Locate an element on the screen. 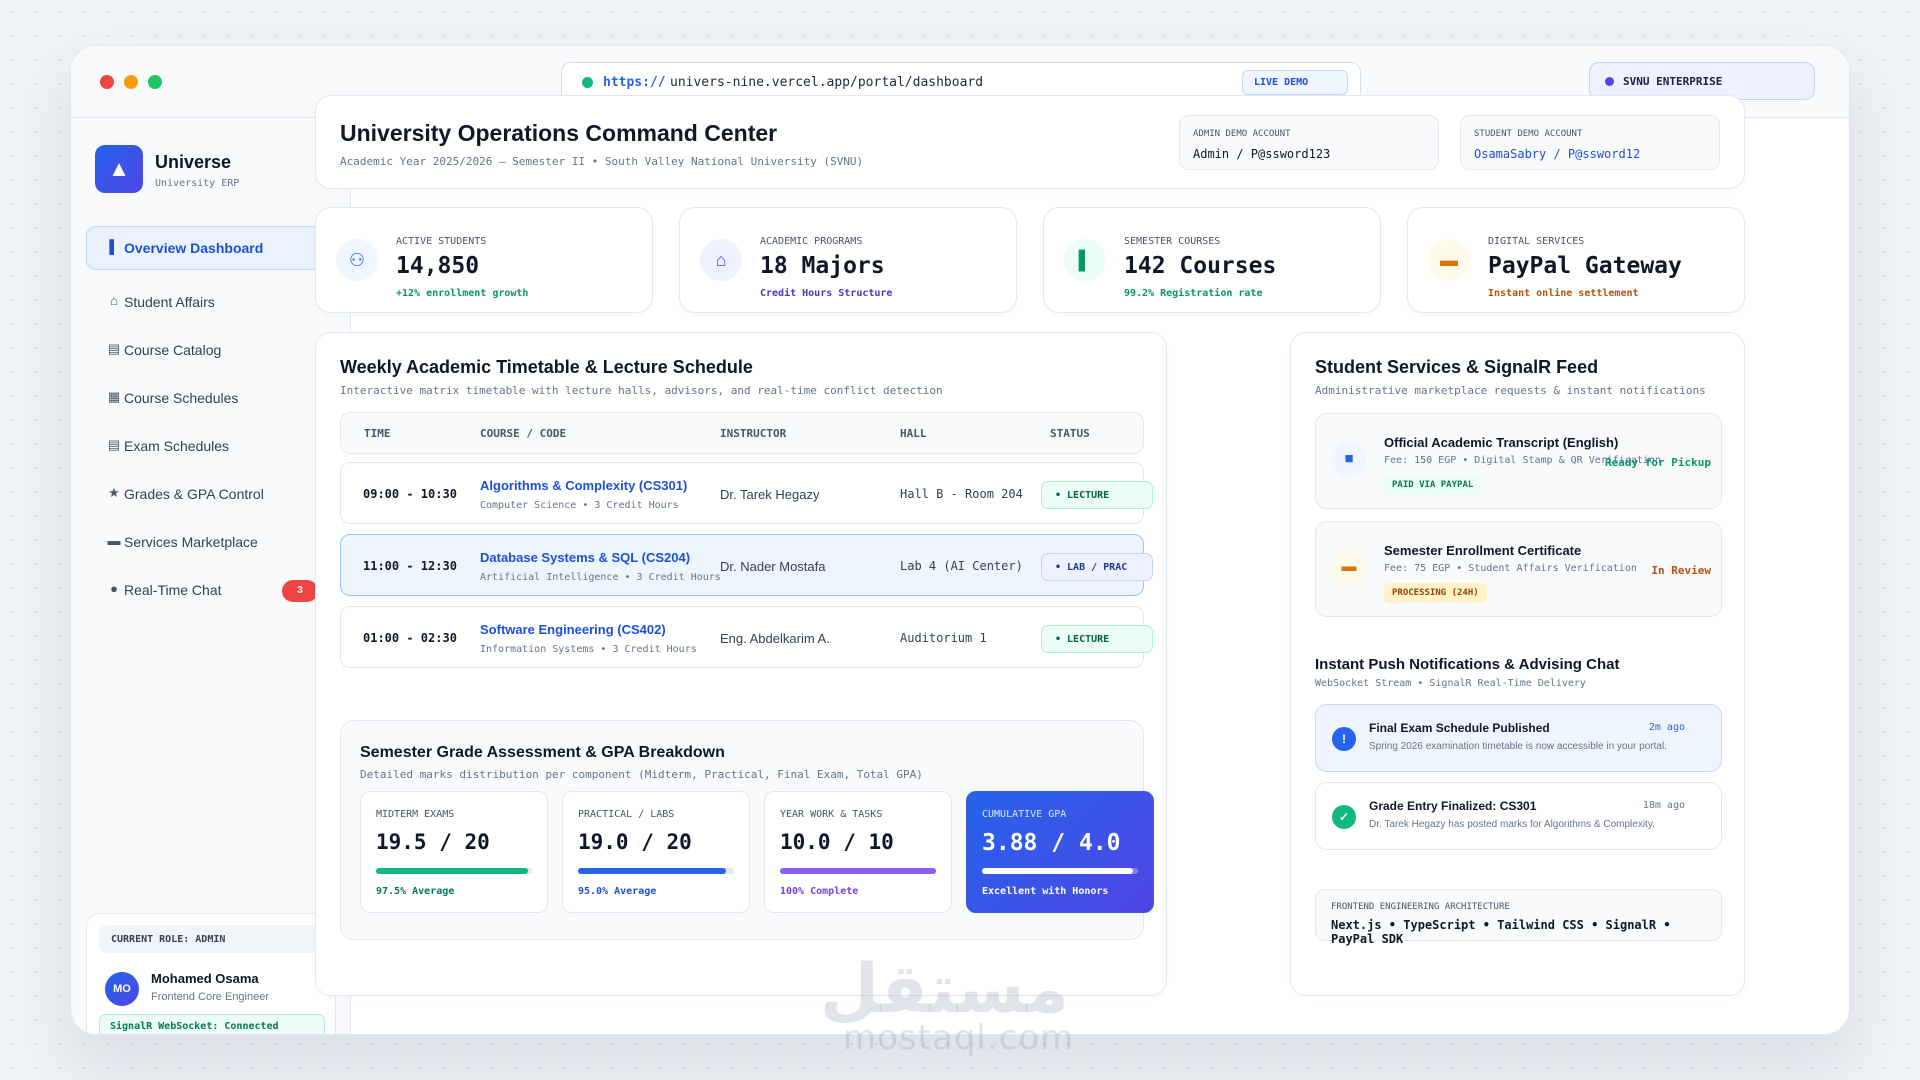 The image size is (1920, 1080). grade-card: YEAR WORK & TASKS 10.0 / 10 100% Complete is located at coordinates (858, 852).